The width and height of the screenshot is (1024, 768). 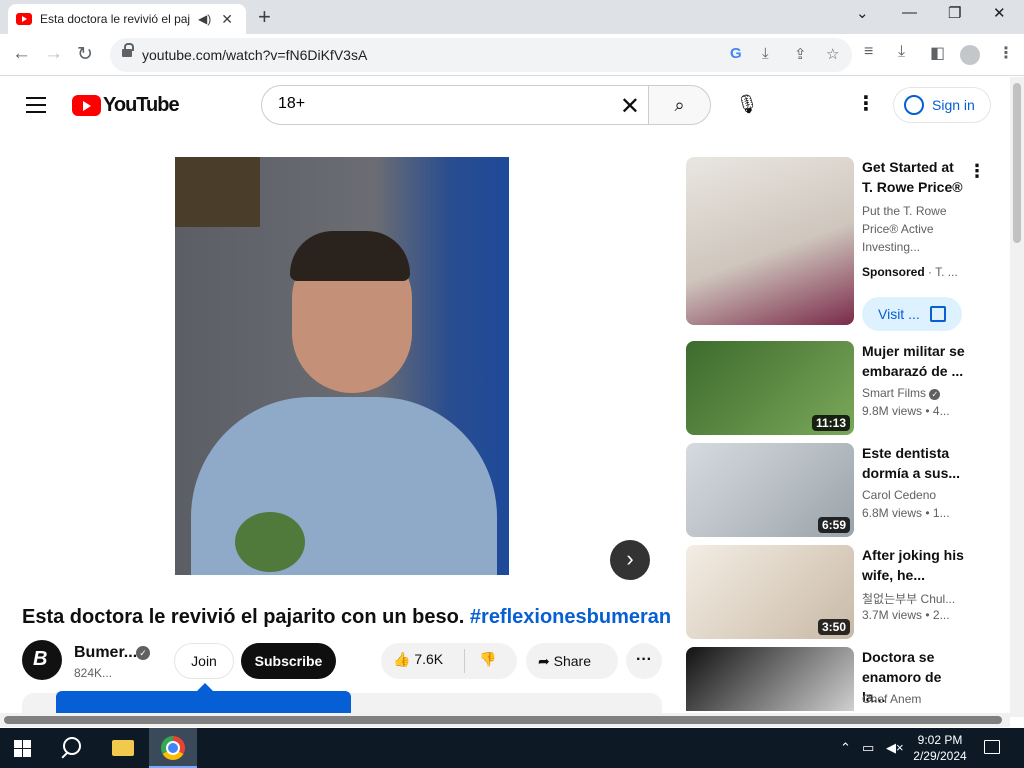 What do you see at coordinates (141, 105) in the screenshot?
I see `youtube-logo-text: YouTube` at bounding box center [141, 105].